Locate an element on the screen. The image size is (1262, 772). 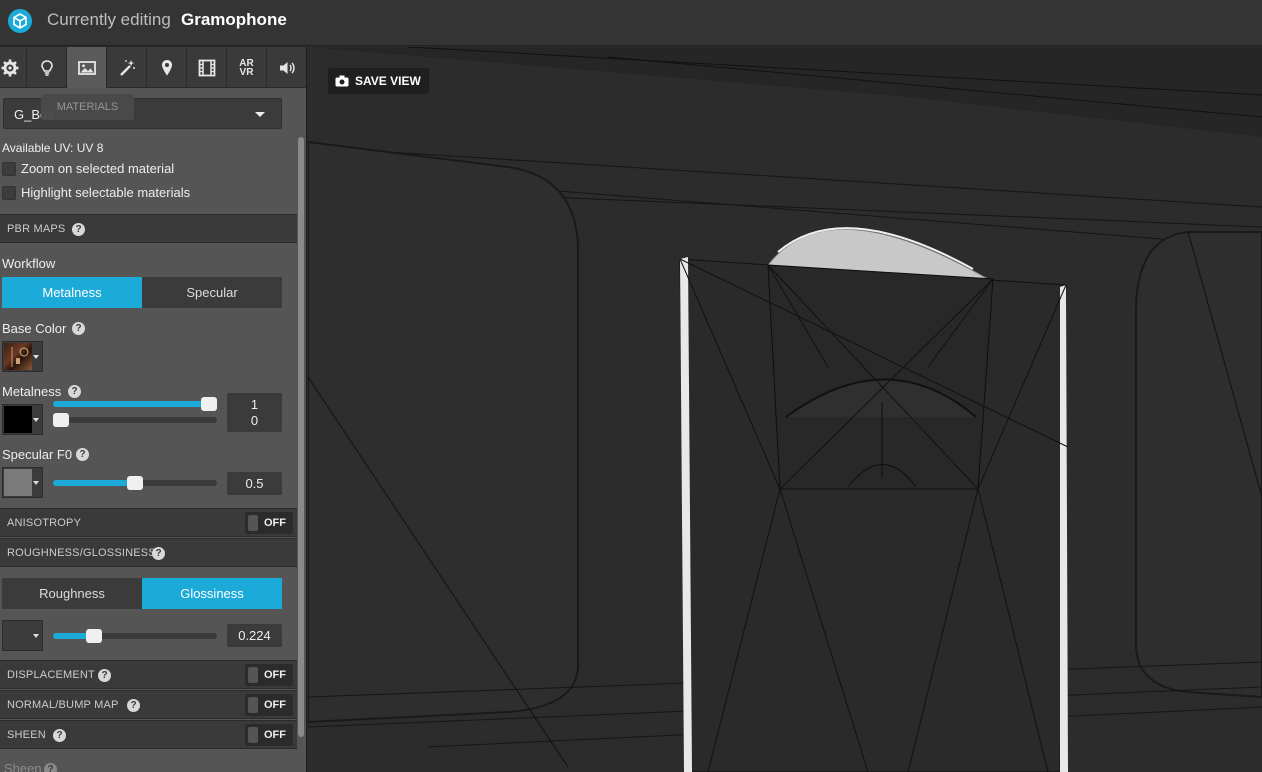
tab-animation is located at coordinates (207, 67).